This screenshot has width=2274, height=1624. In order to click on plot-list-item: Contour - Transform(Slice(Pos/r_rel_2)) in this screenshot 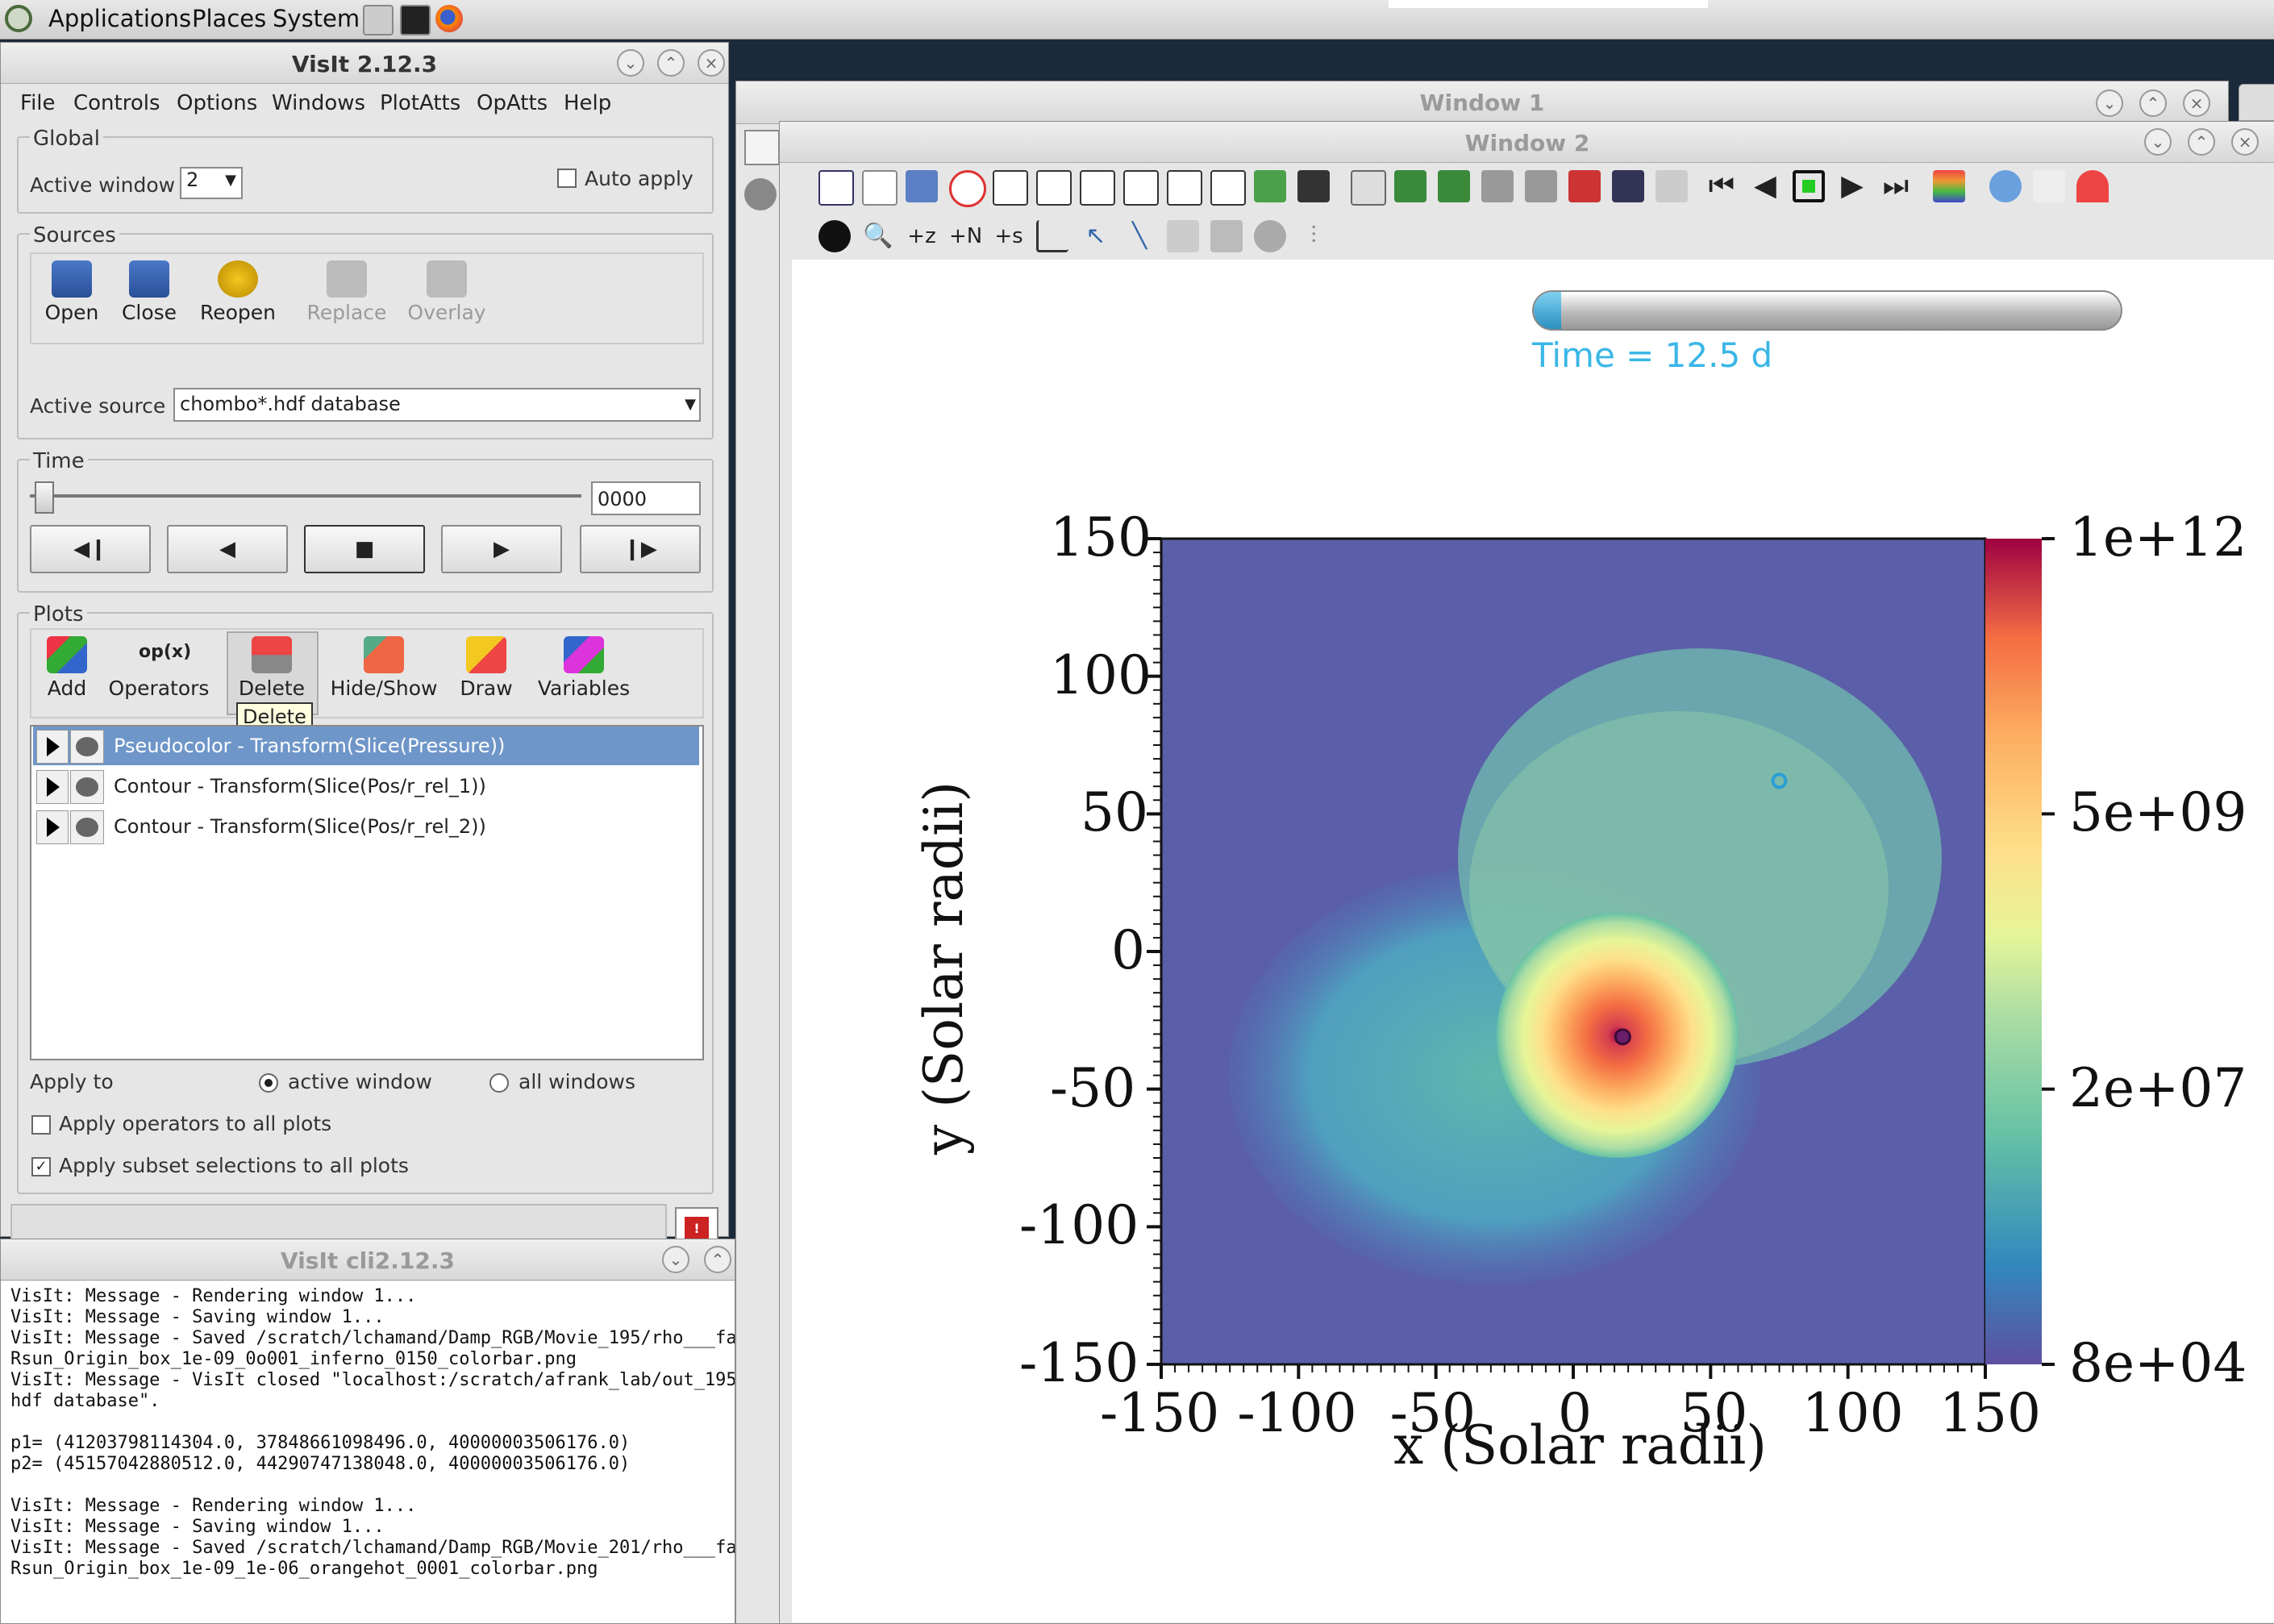, I will do `click(366, 826)`.